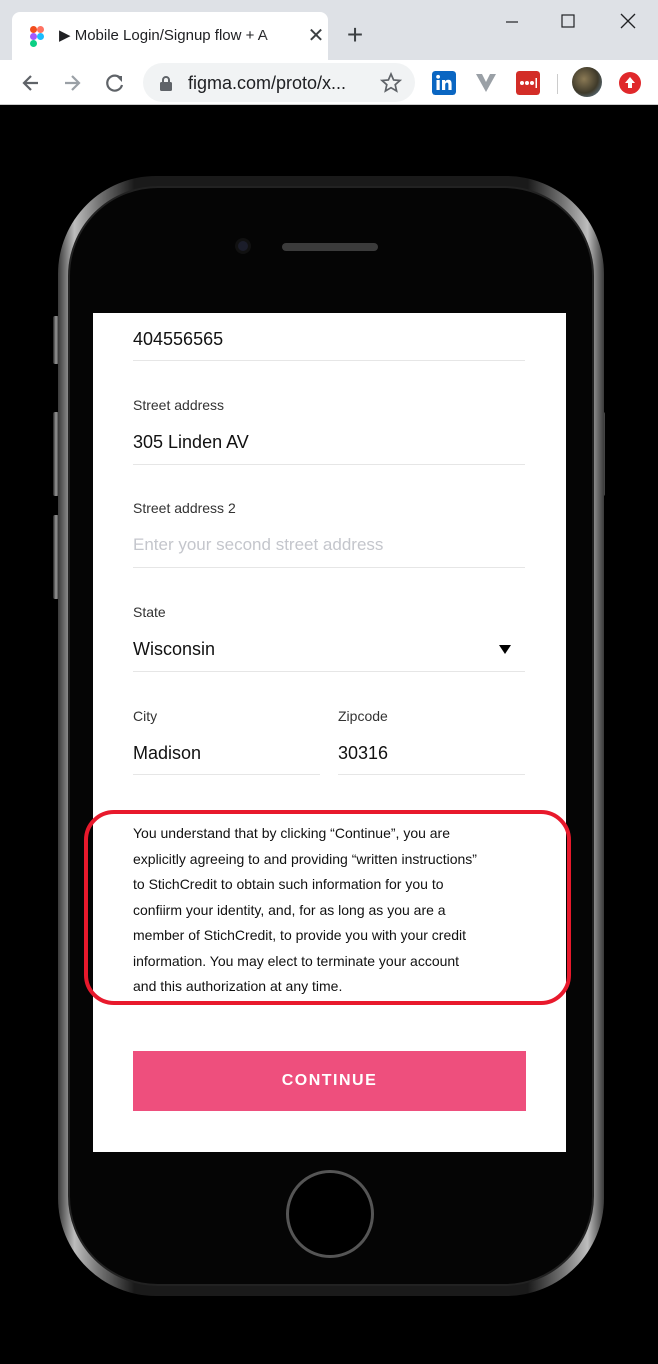  I want to click on state-select: State Wisconsin, so click(329, 636).